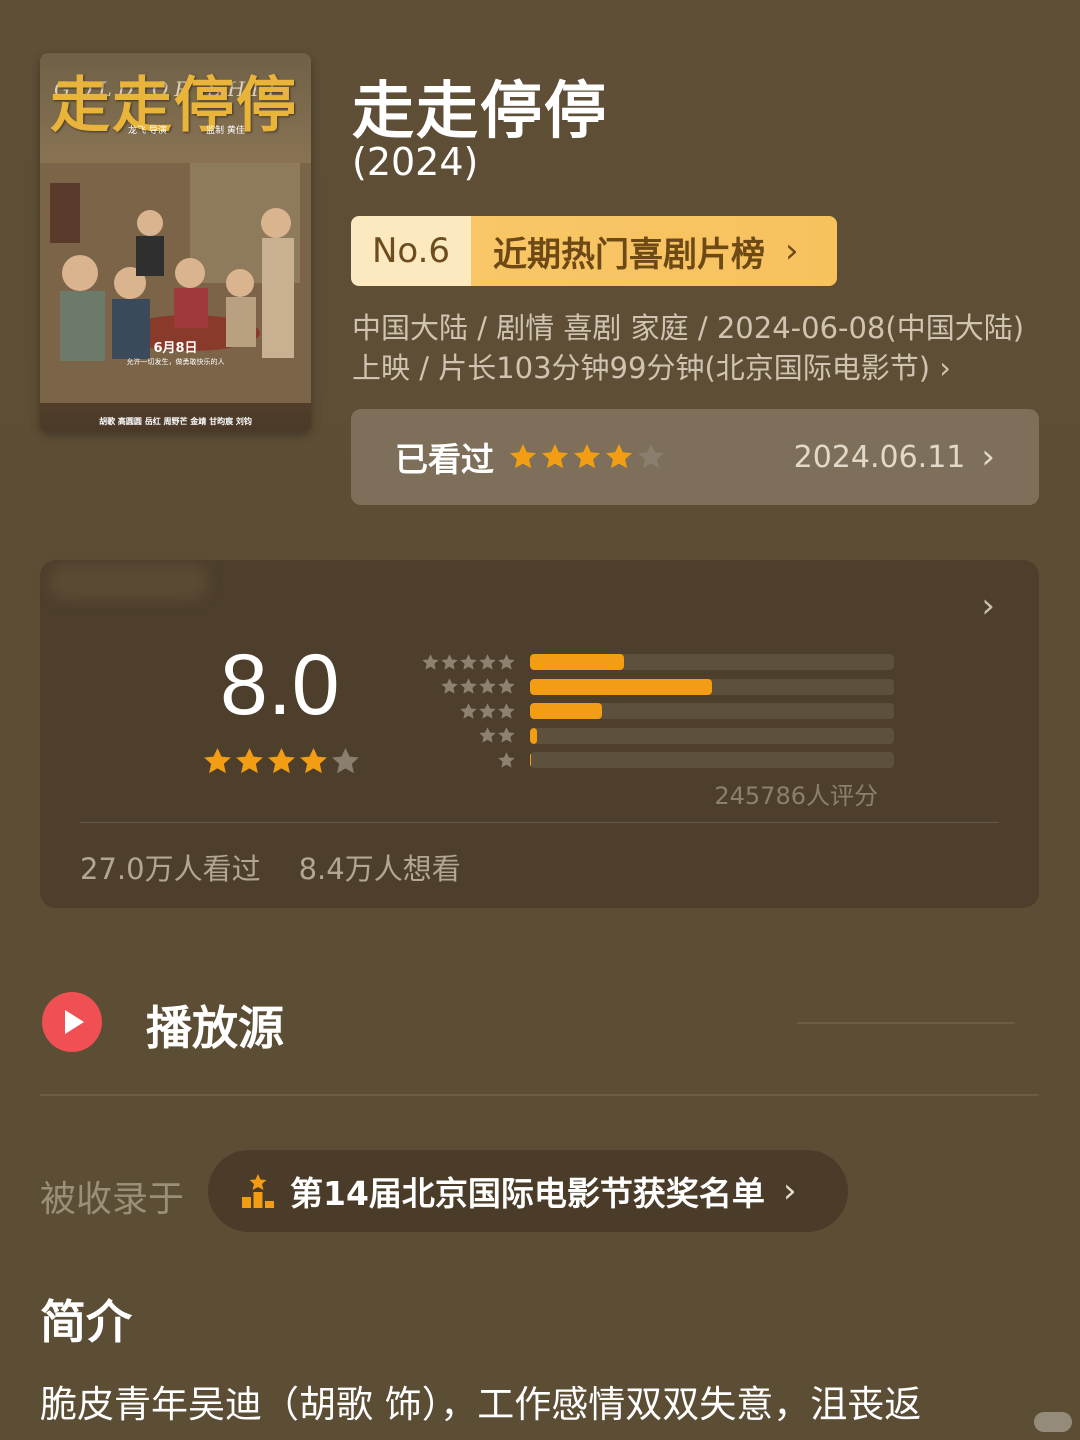 This screenshot has width=1080, height=1440. Describe the element at coordinates (175, 348) in the screenshot. I see `poster-release-date: 6月8日` at that location.